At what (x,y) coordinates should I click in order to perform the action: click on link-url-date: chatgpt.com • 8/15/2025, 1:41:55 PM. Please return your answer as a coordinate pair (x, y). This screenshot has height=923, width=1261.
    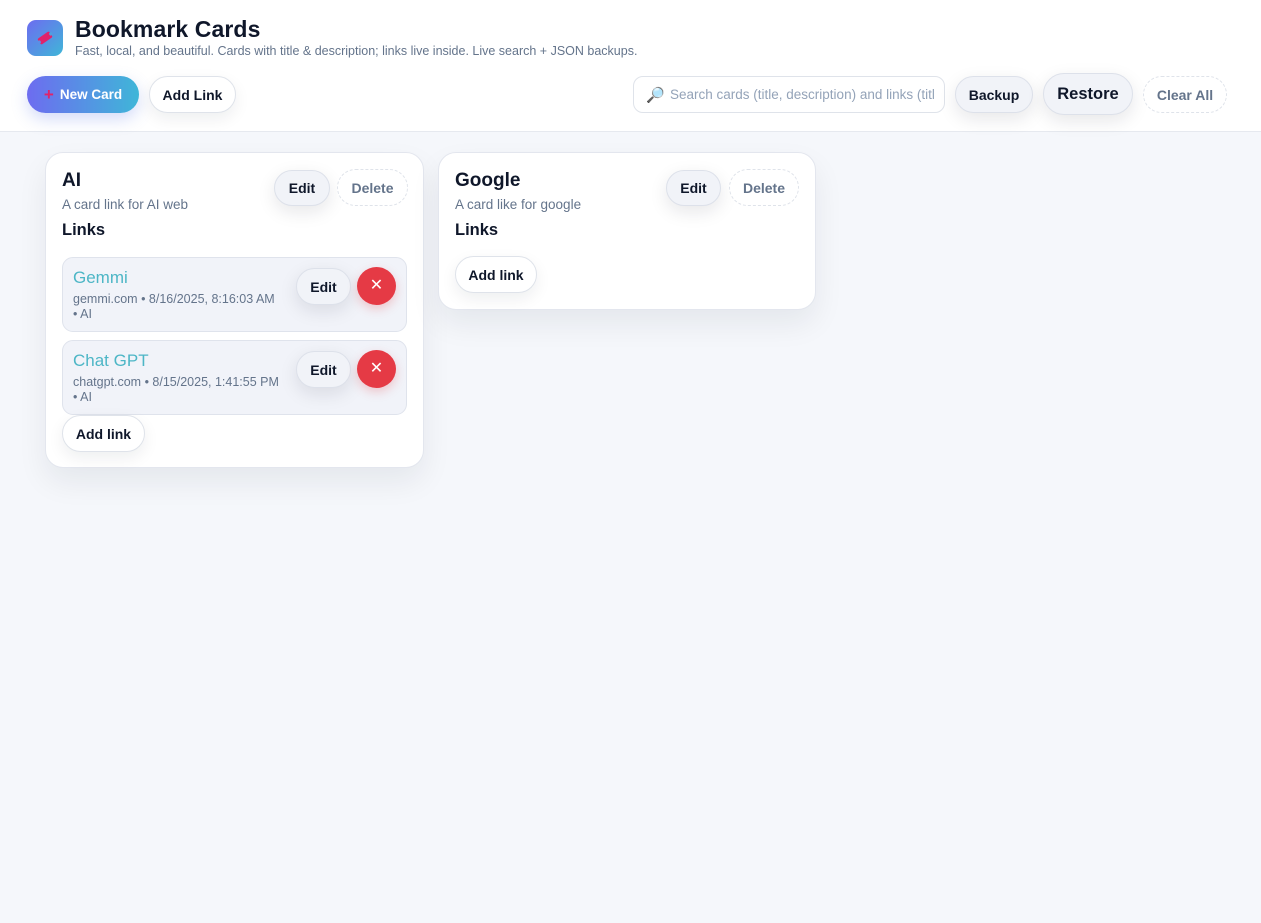
    Looking at the image, I should click on (176, 382).